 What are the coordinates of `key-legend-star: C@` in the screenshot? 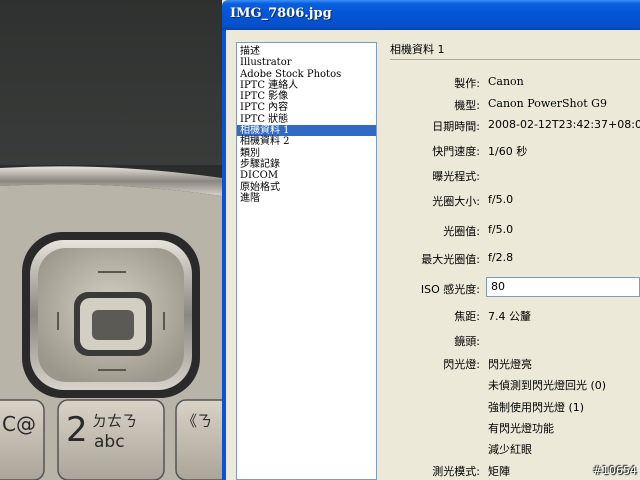 It's located at (19, 424).